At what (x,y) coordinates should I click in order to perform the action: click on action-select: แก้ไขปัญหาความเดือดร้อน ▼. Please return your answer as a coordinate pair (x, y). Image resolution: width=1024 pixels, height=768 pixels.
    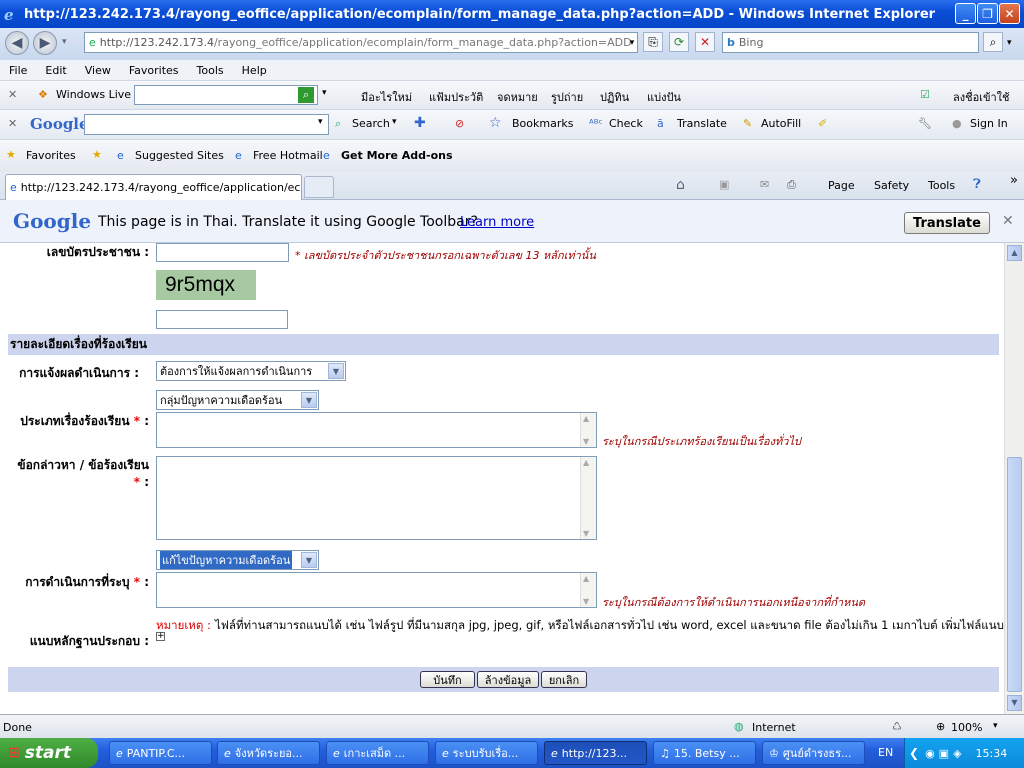
    Looking at the image, I should click on (237, 560).